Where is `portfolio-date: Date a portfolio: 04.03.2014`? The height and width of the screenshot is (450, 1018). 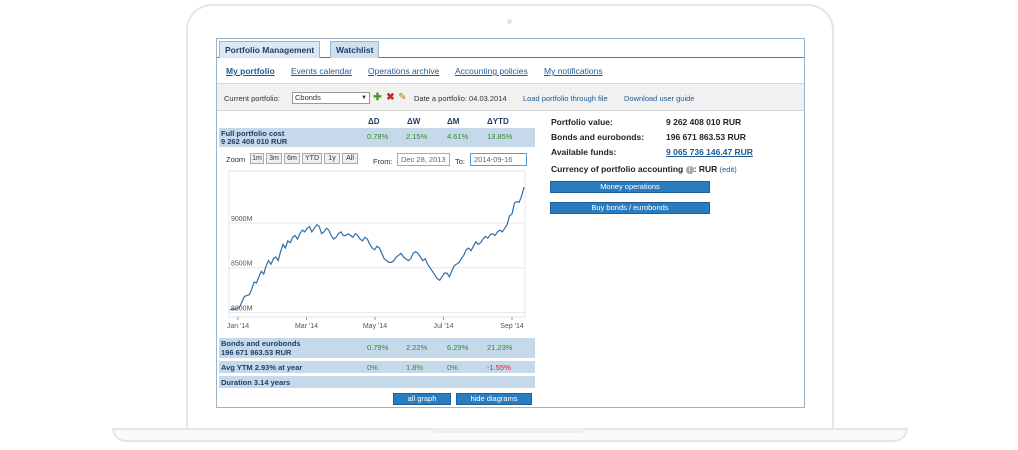 portfolio-date: Date a portfolio: 04.03.2014 is located at coordinates (460, 98).